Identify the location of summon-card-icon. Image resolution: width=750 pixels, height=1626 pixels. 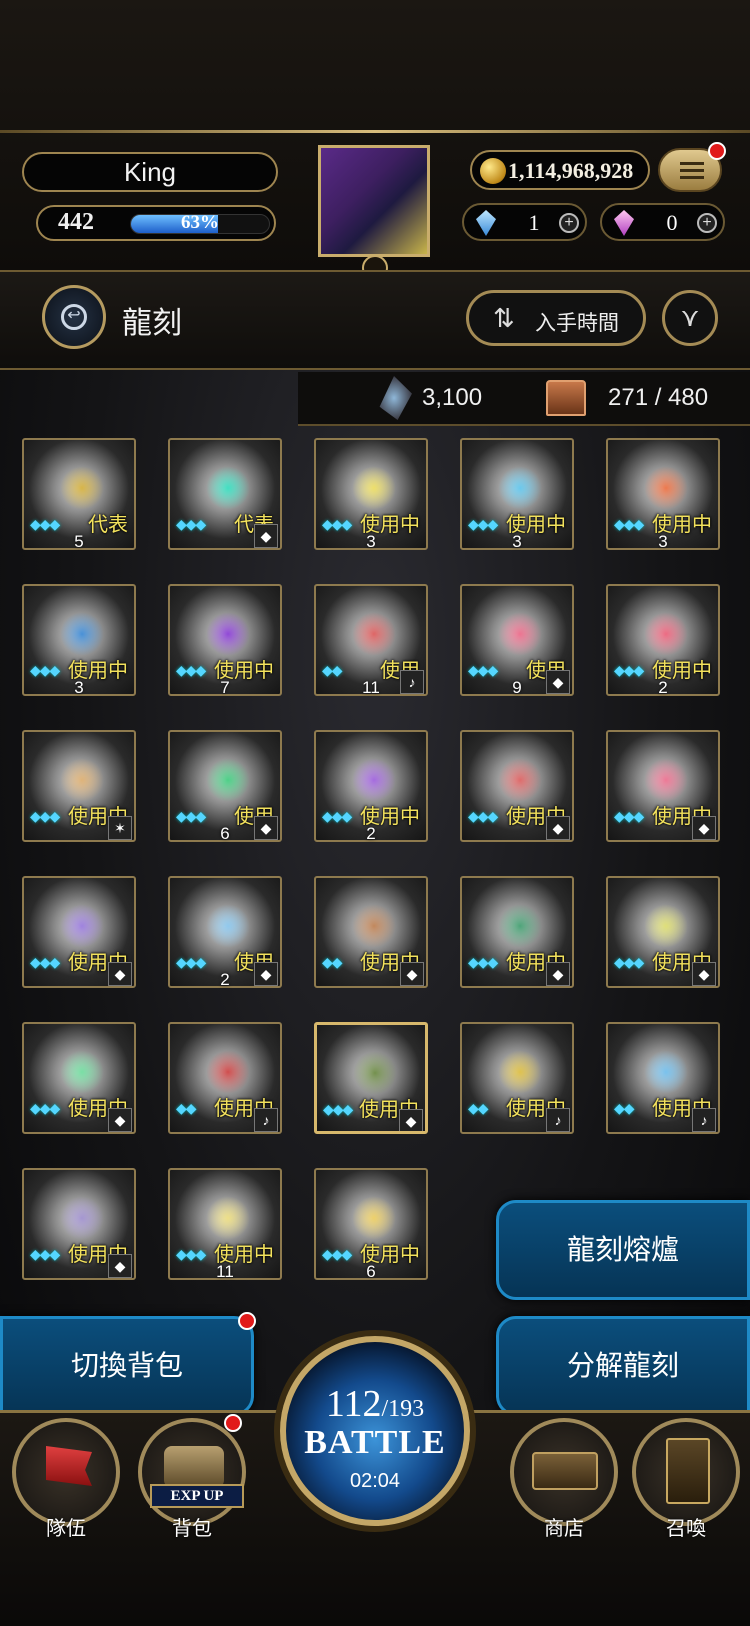
(688, 1471).